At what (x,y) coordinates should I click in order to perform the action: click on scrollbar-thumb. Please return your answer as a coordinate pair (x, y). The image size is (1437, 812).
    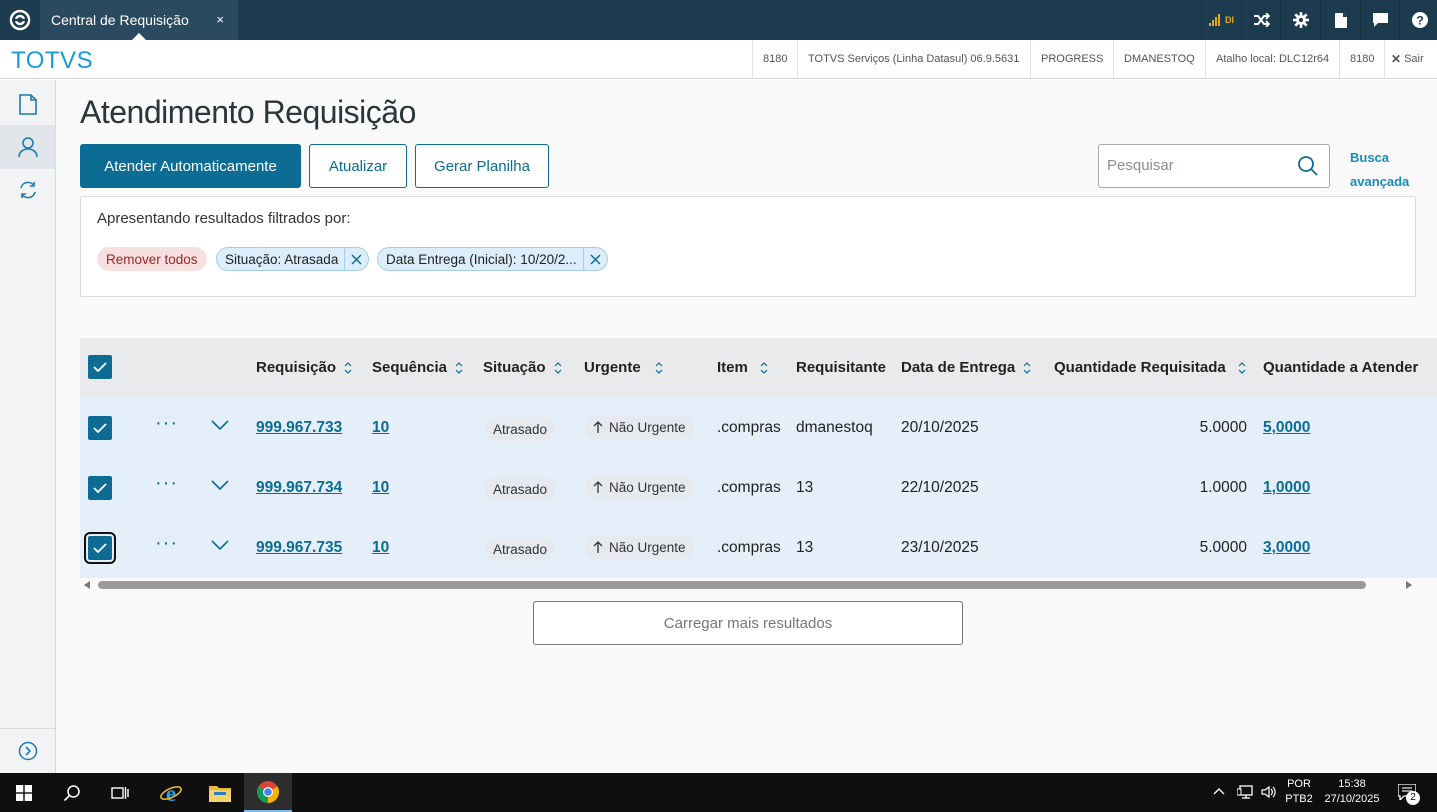
    Looking at the image, I should click on (732, 585).